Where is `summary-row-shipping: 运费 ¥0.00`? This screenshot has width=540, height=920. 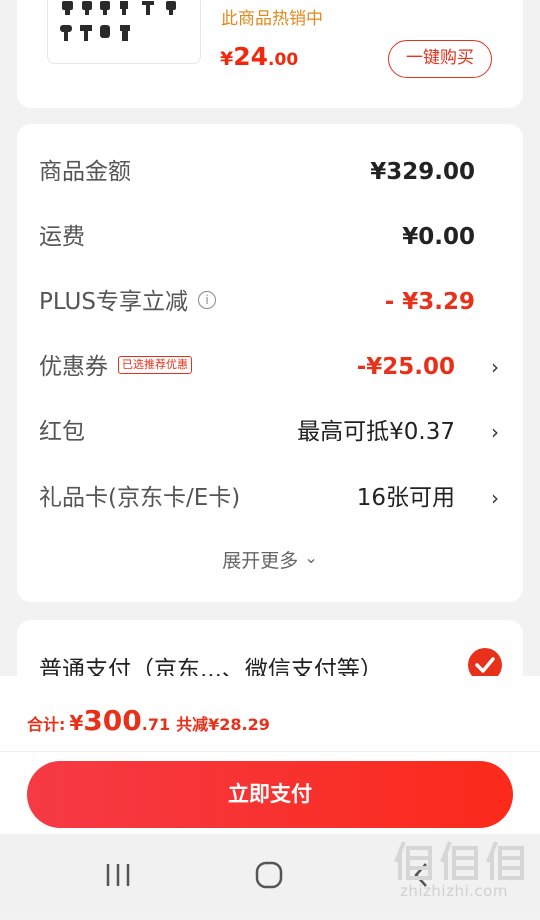
summary-row-shipping: 运费 ¥0.00 is located at coordinates (270, 237).